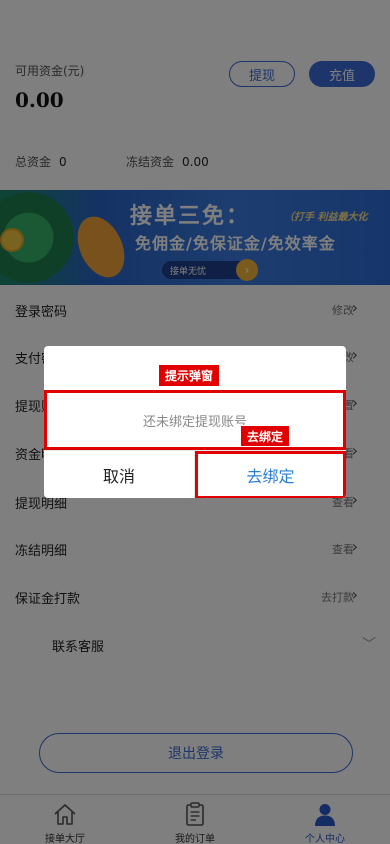  I want to click on annotation-label-popup: 提示弹窗, so click(189, 375).